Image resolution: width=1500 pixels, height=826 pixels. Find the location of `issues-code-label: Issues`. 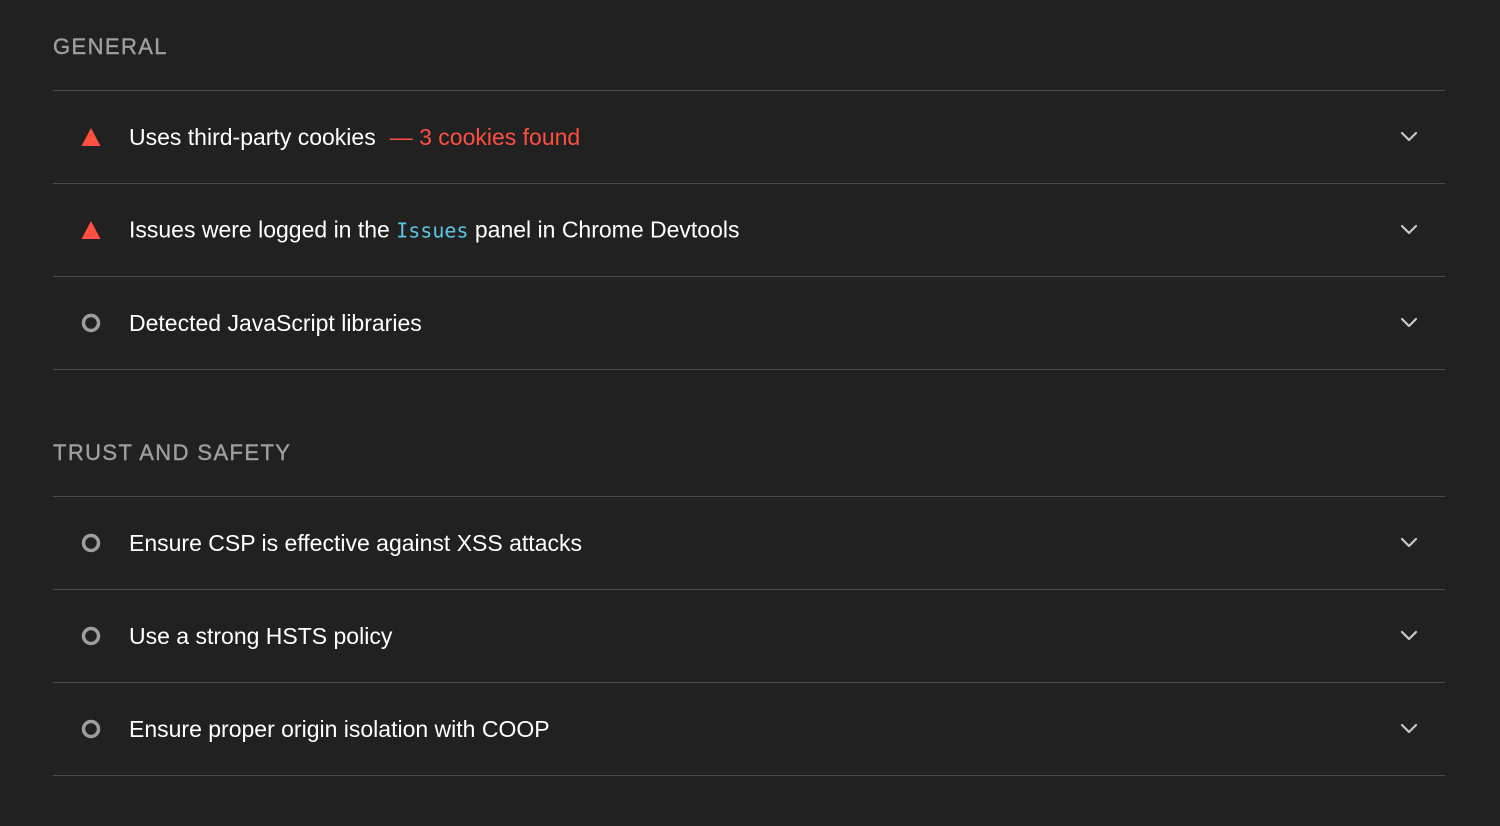

issues-code-label: Issues is located at coordinates (432, 230).